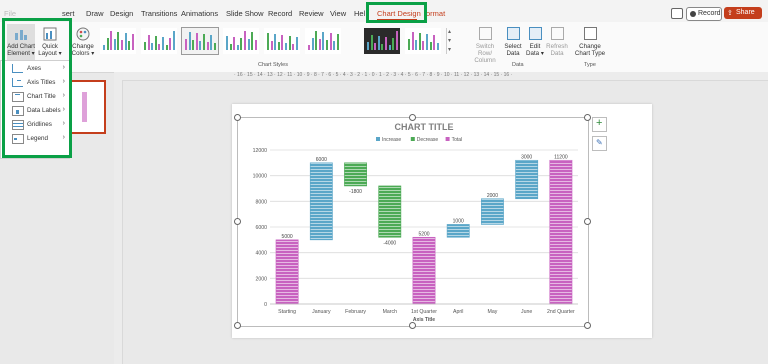 The image size is (768, 364). I want to click on tab-record: Record, so click(280, 13).